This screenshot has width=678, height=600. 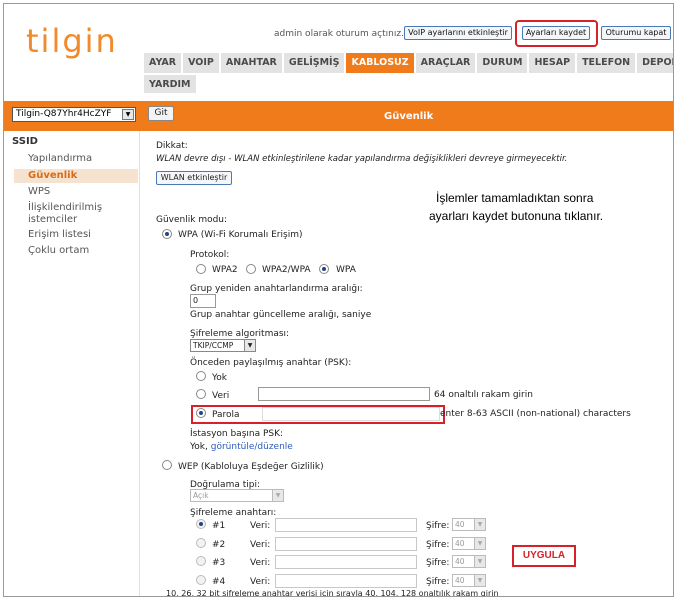 What do you see at coordinates (252, 64) in the screenshot?
I see `tab-anahtar: ANAHTAR` at bounding box center [252, 64].